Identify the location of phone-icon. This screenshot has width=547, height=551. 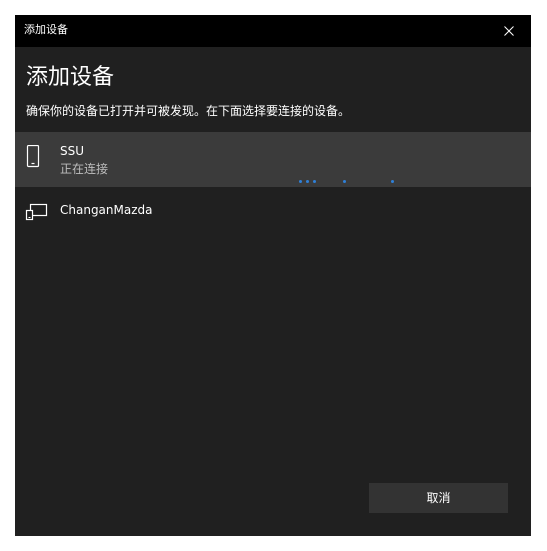
(33, 156).